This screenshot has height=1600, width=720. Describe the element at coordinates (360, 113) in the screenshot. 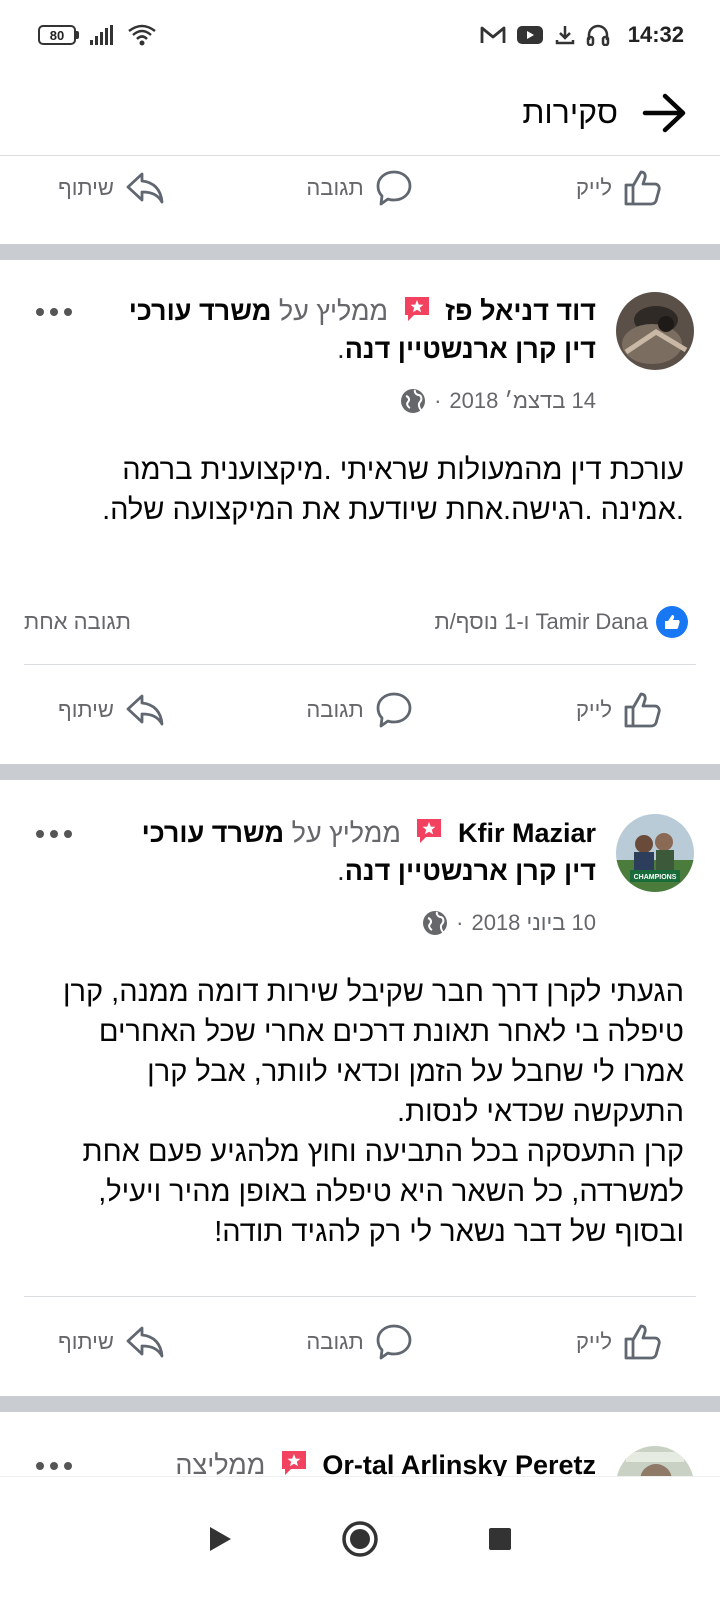

I see `app-header: סקירות` at that location.